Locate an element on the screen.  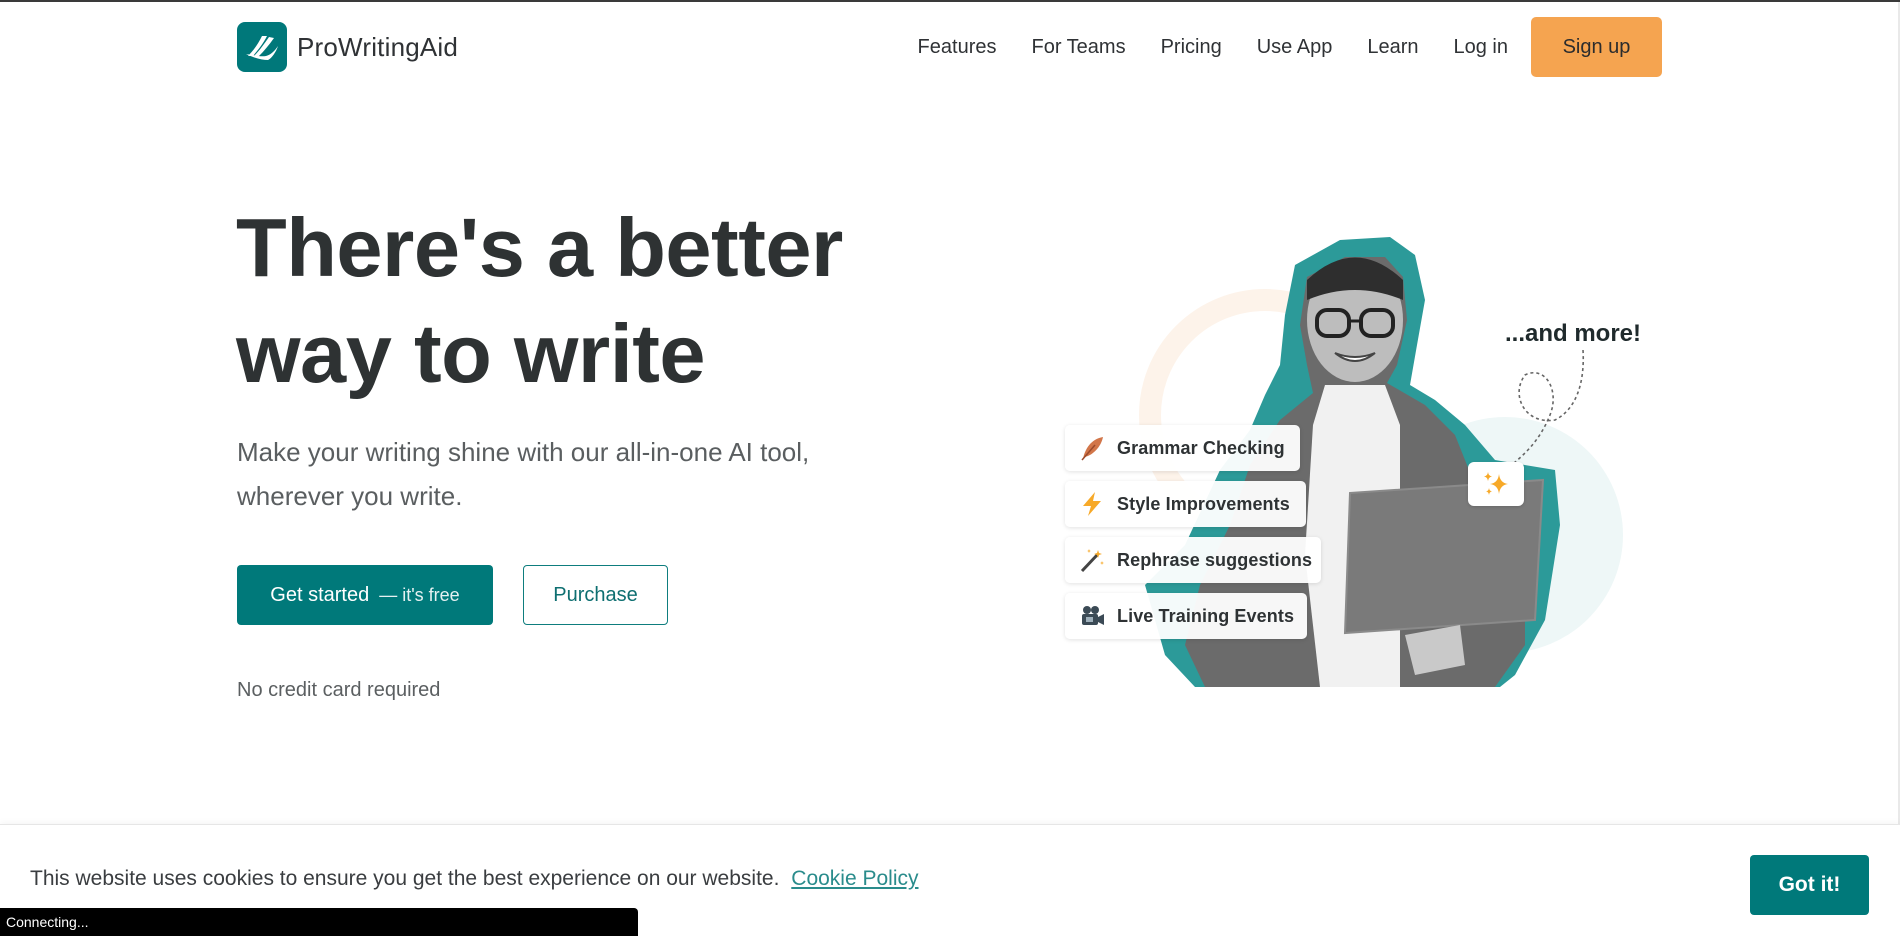
nav-use-app: Use App is located at coordinates (1295, 47).